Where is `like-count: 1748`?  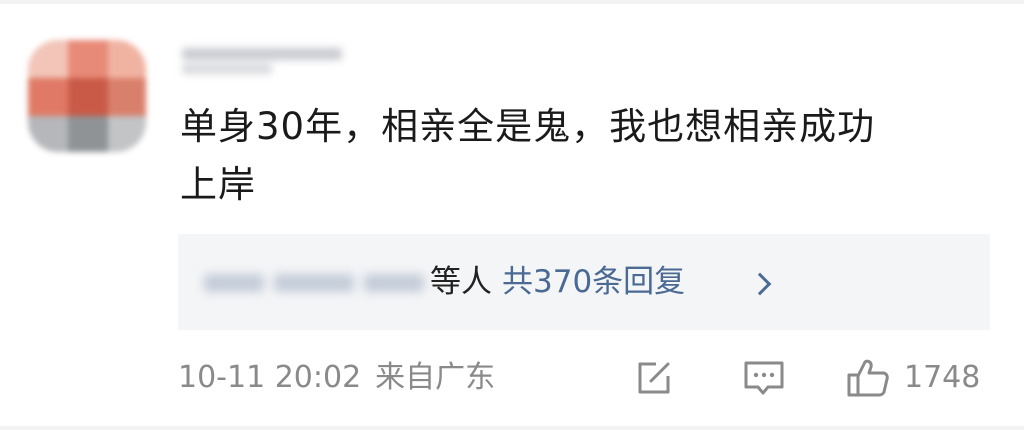 like-count: 1748 is located at coordinates (942, 377).